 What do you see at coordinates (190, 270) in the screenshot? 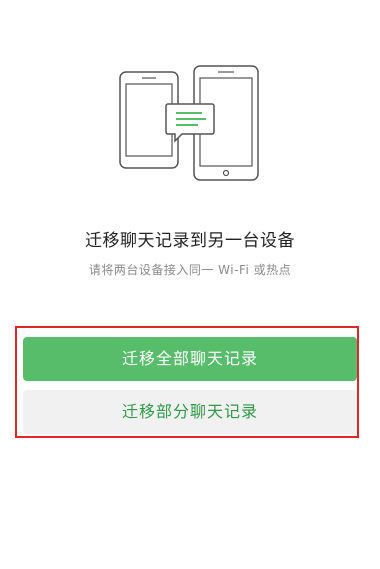
I see `page-subtitle: 请将两台设备接入同一 Wi-Fi 或热点` at bounding box center [190, 270].